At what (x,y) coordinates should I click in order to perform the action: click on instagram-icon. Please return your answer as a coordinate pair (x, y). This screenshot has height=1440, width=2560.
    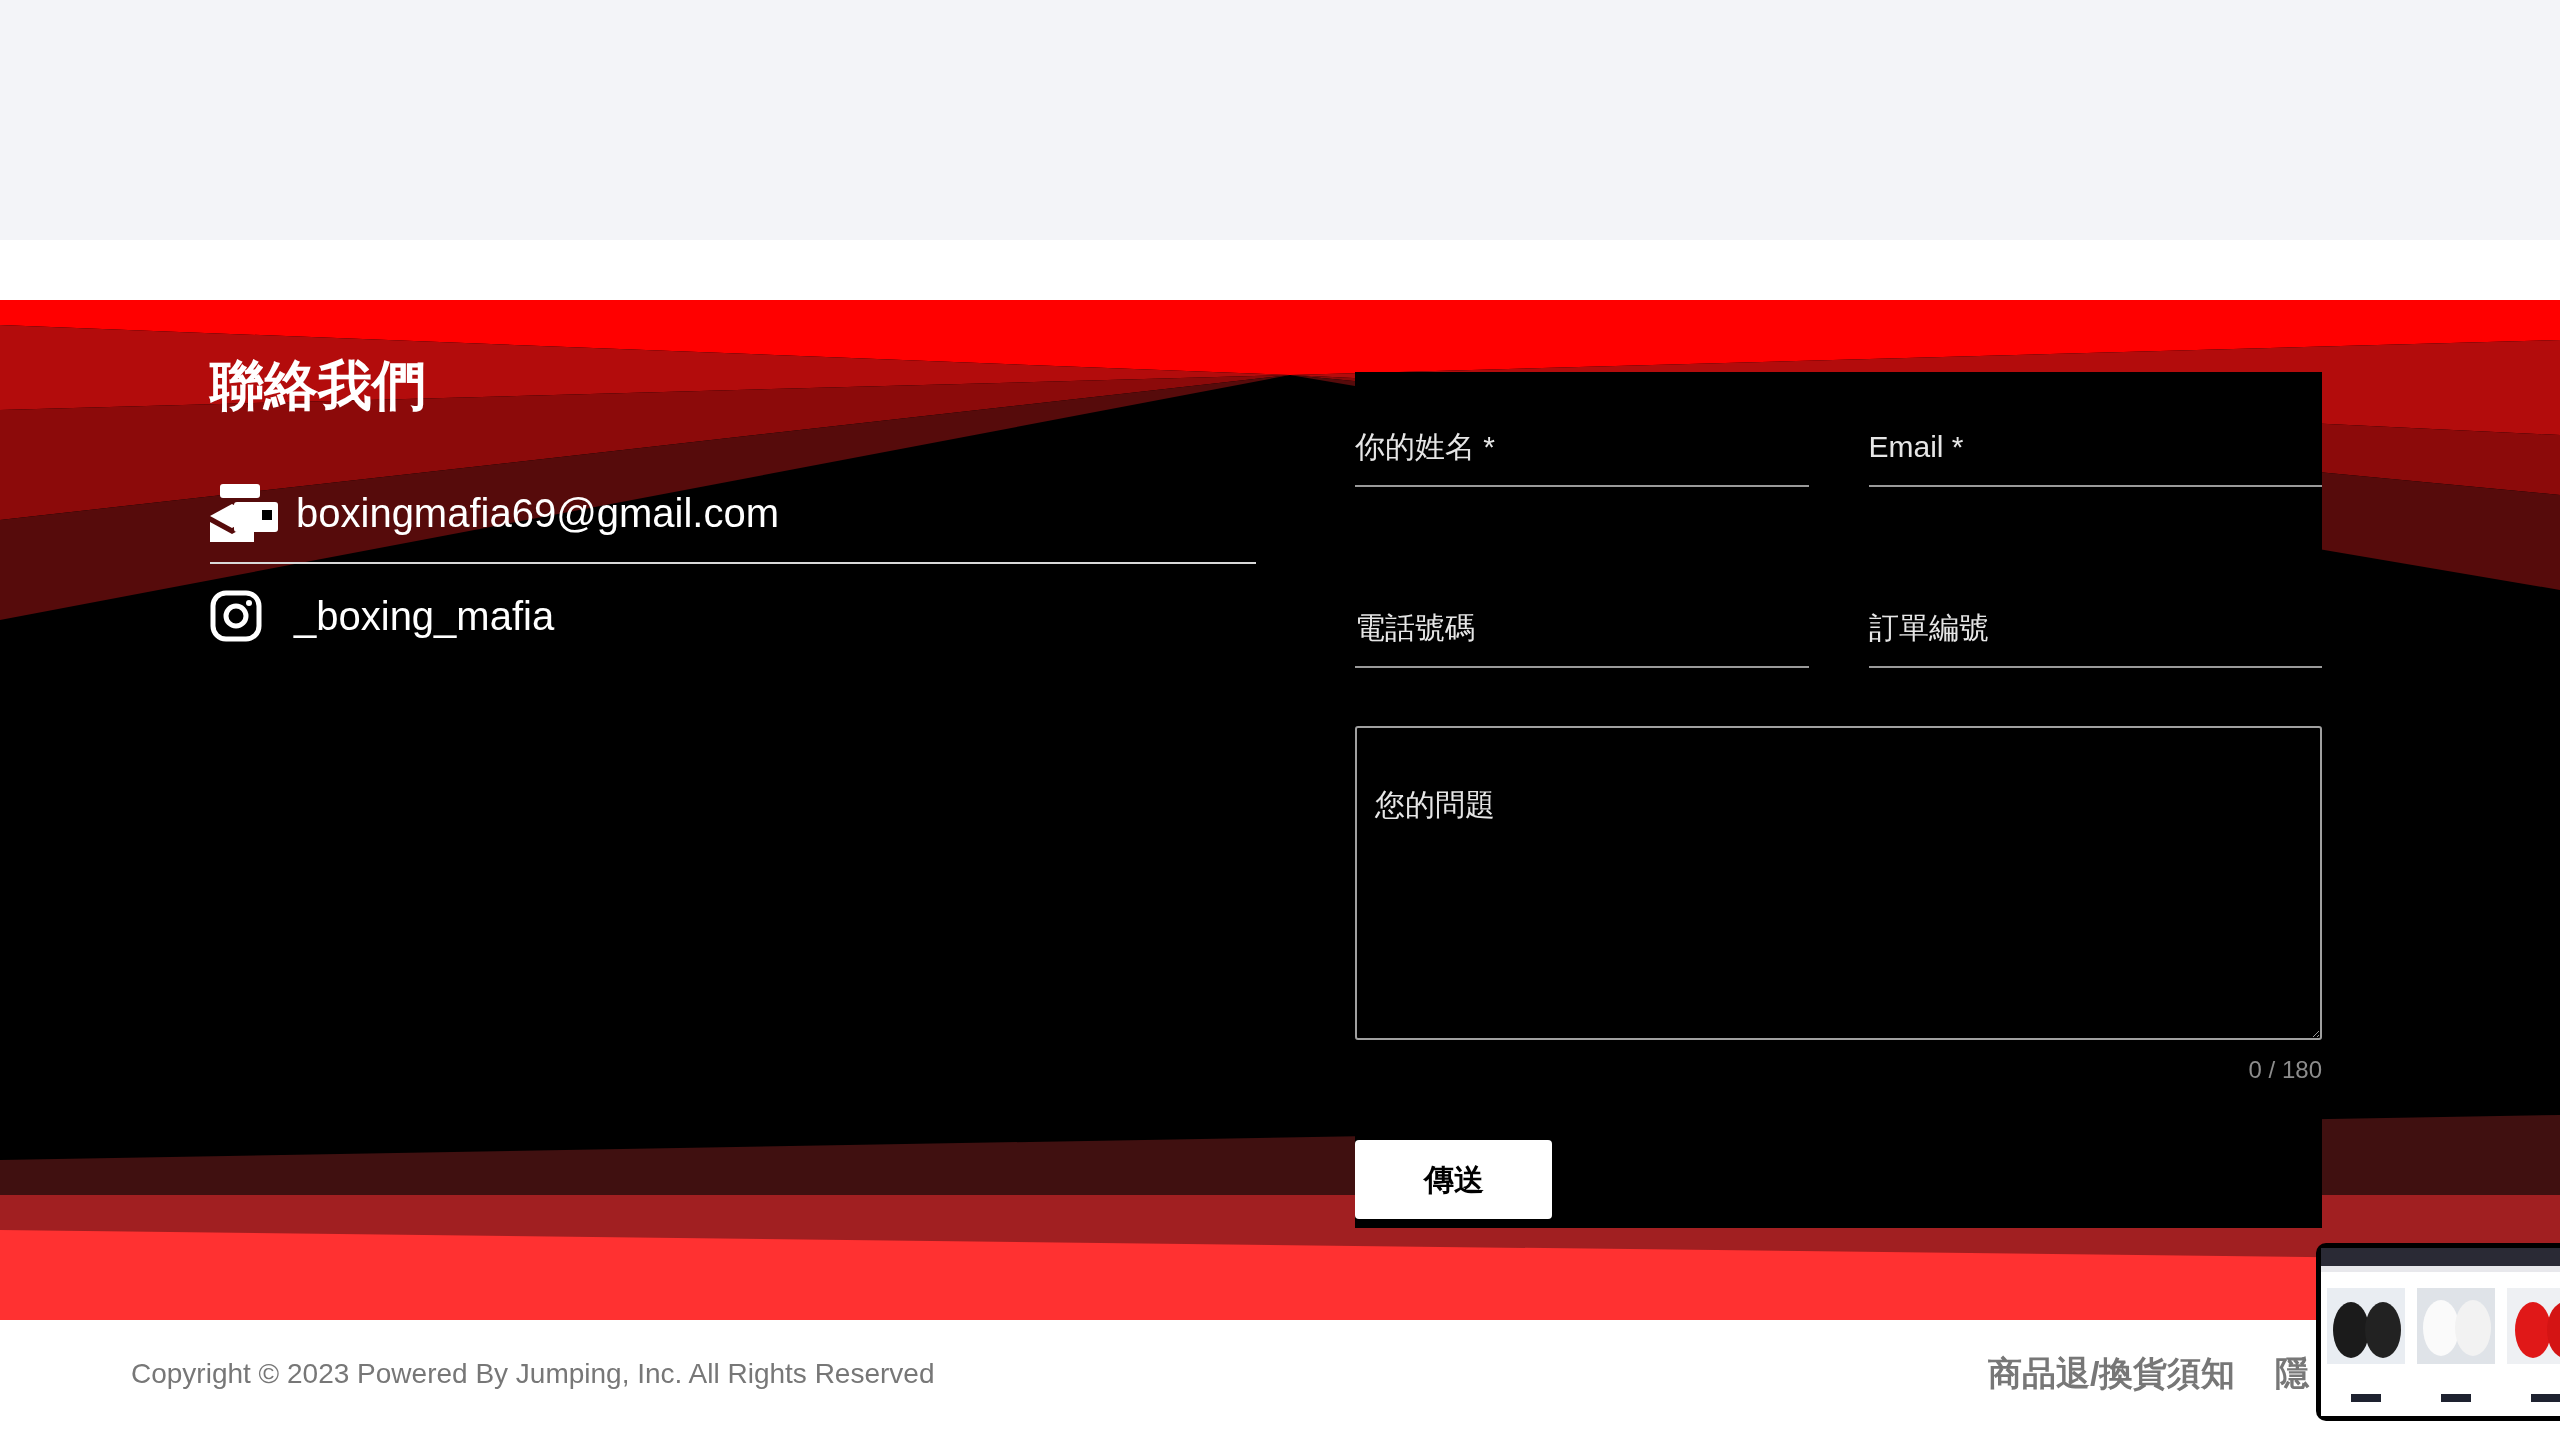
    Looking at the image, I should click on (236, 616).